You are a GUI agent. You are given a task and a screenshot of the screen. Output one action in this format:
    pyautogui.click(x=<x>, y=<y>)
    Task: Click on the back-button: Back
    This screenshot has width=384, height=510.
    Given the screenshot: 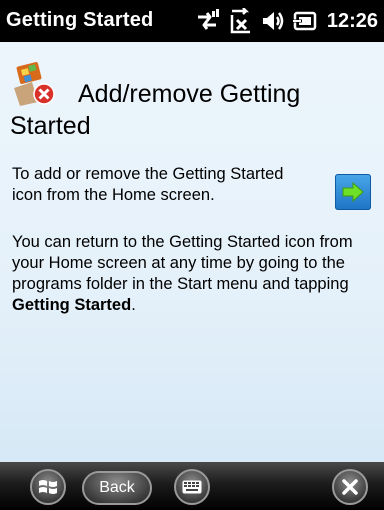 What is the action you would take?
    pyautogui.click(x=117, y=488)
    